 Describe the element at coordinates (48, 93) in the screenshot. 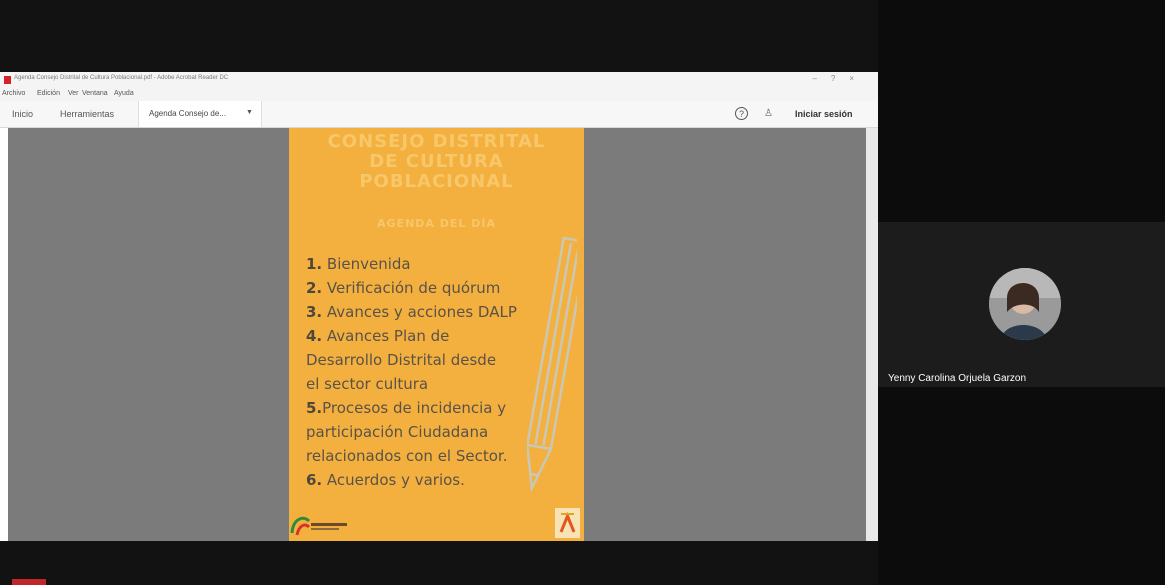

I see `menu-edicion: Edición` at that location.